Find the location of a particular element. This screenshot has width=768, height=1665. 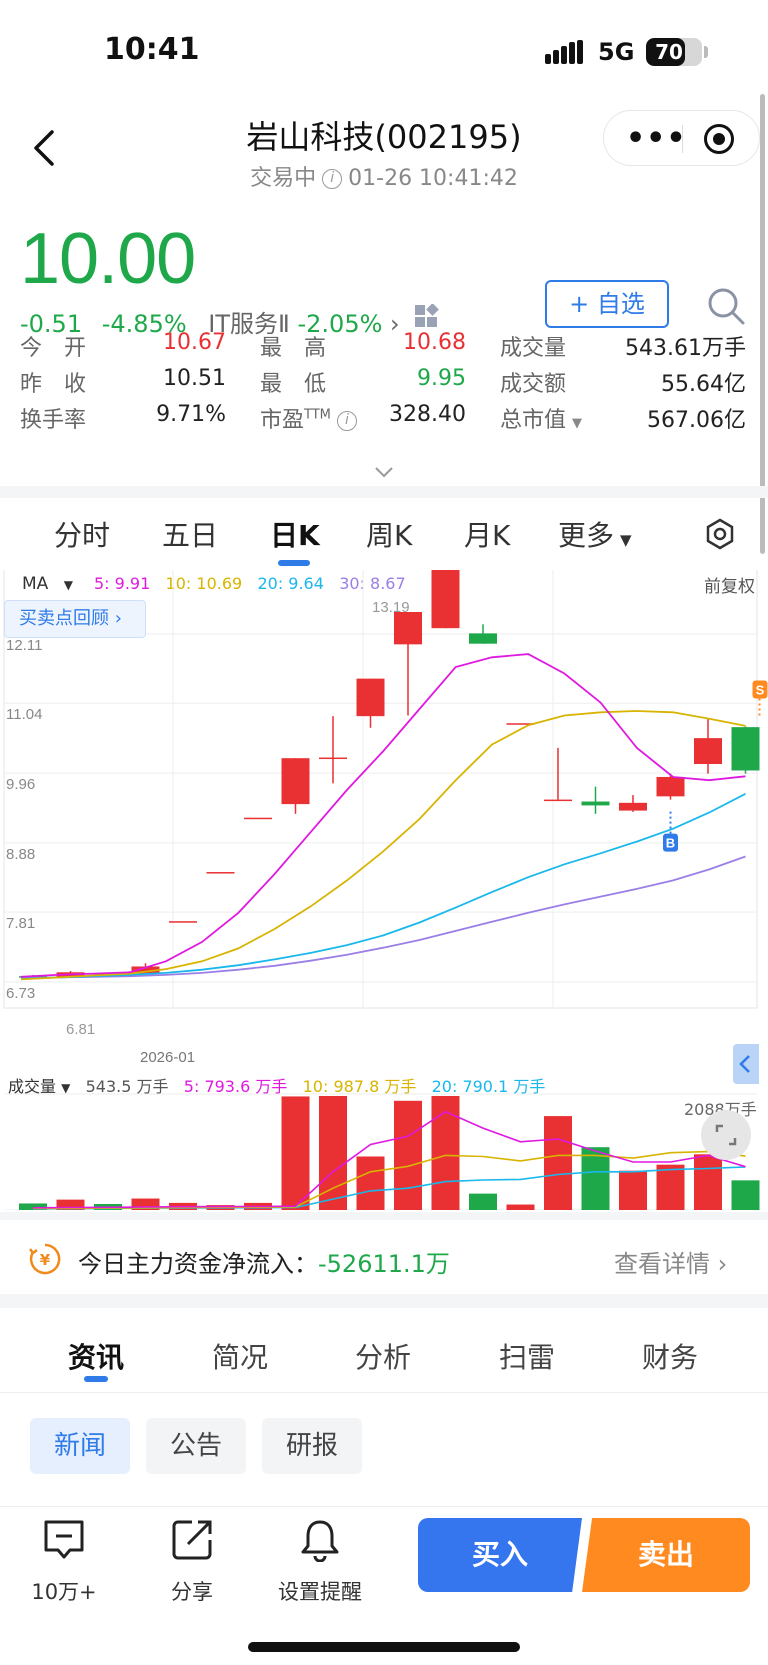

stat-label: 最 高 is located at coordinates (293, 346).